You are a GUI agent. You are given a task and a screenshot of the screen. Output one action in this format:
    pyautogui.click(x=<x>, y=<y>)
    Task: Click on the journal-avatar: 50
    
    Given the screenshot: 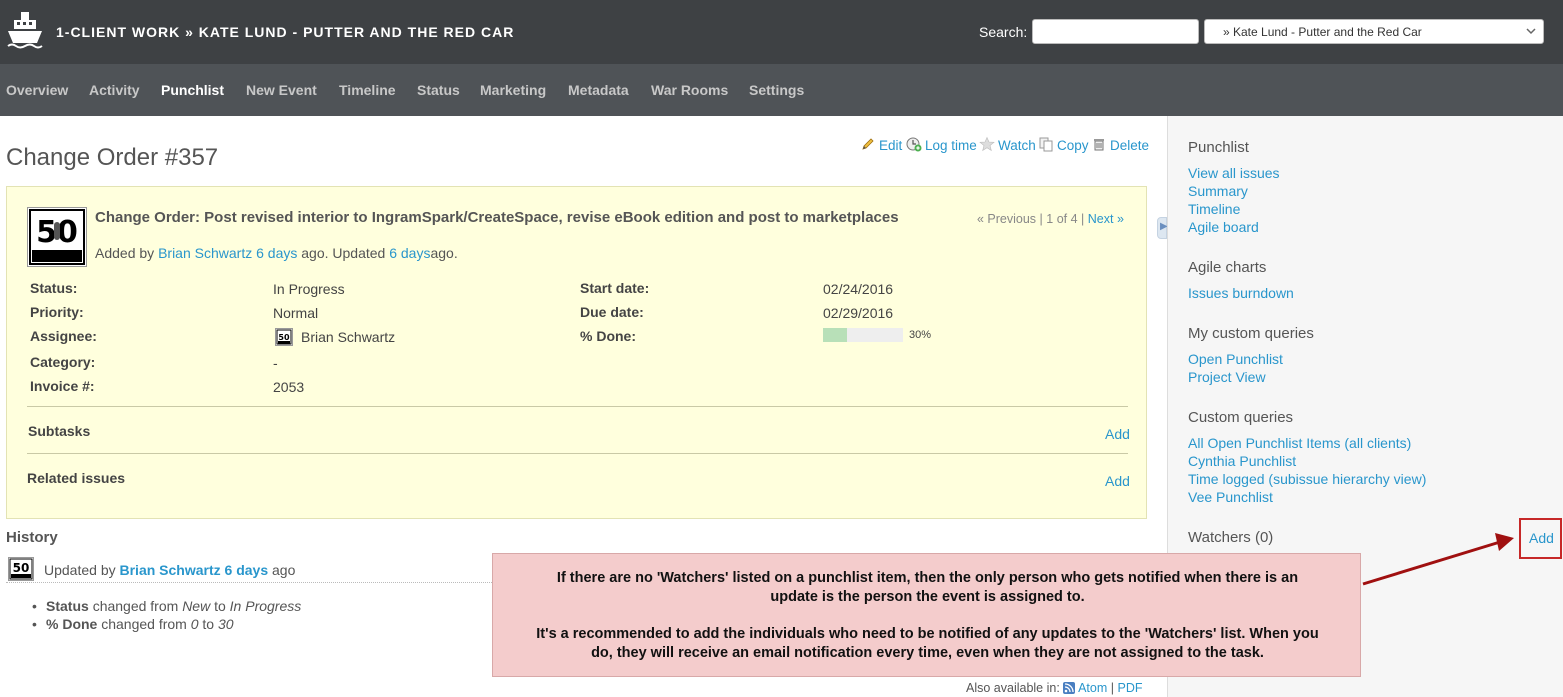 What is the action you would take?
    pyautogui.click(x=21, y=569)
    